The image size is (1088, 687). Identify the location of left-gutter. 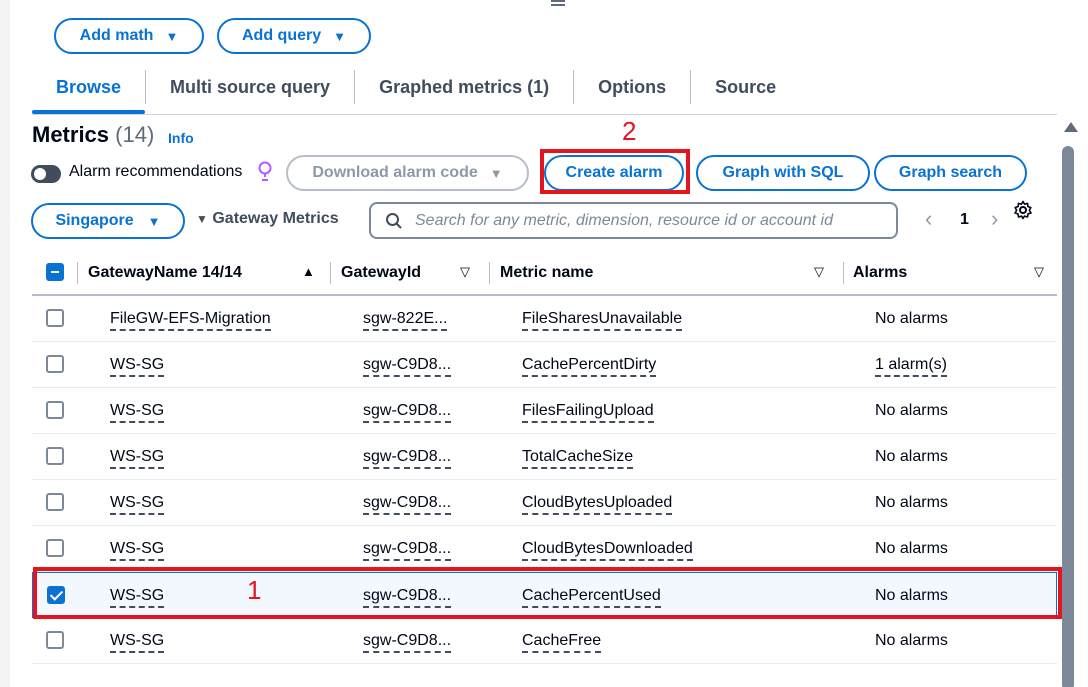
(5, 343).